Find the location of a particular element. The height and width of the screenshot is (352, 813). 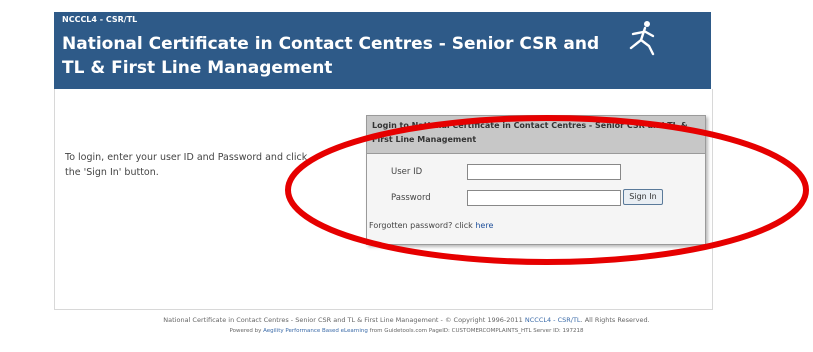

footer-rights: . All Rights Reserved. is located at coordinates (615, 320).